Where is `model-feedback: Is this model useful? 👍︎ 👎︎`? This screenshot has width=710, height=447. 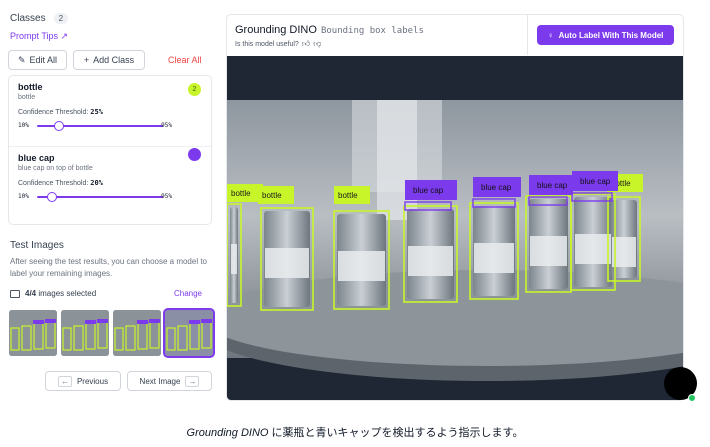
model-feedback: Is this model useful? 👍︎ 👎︎ is located at coordinates (278, 44).